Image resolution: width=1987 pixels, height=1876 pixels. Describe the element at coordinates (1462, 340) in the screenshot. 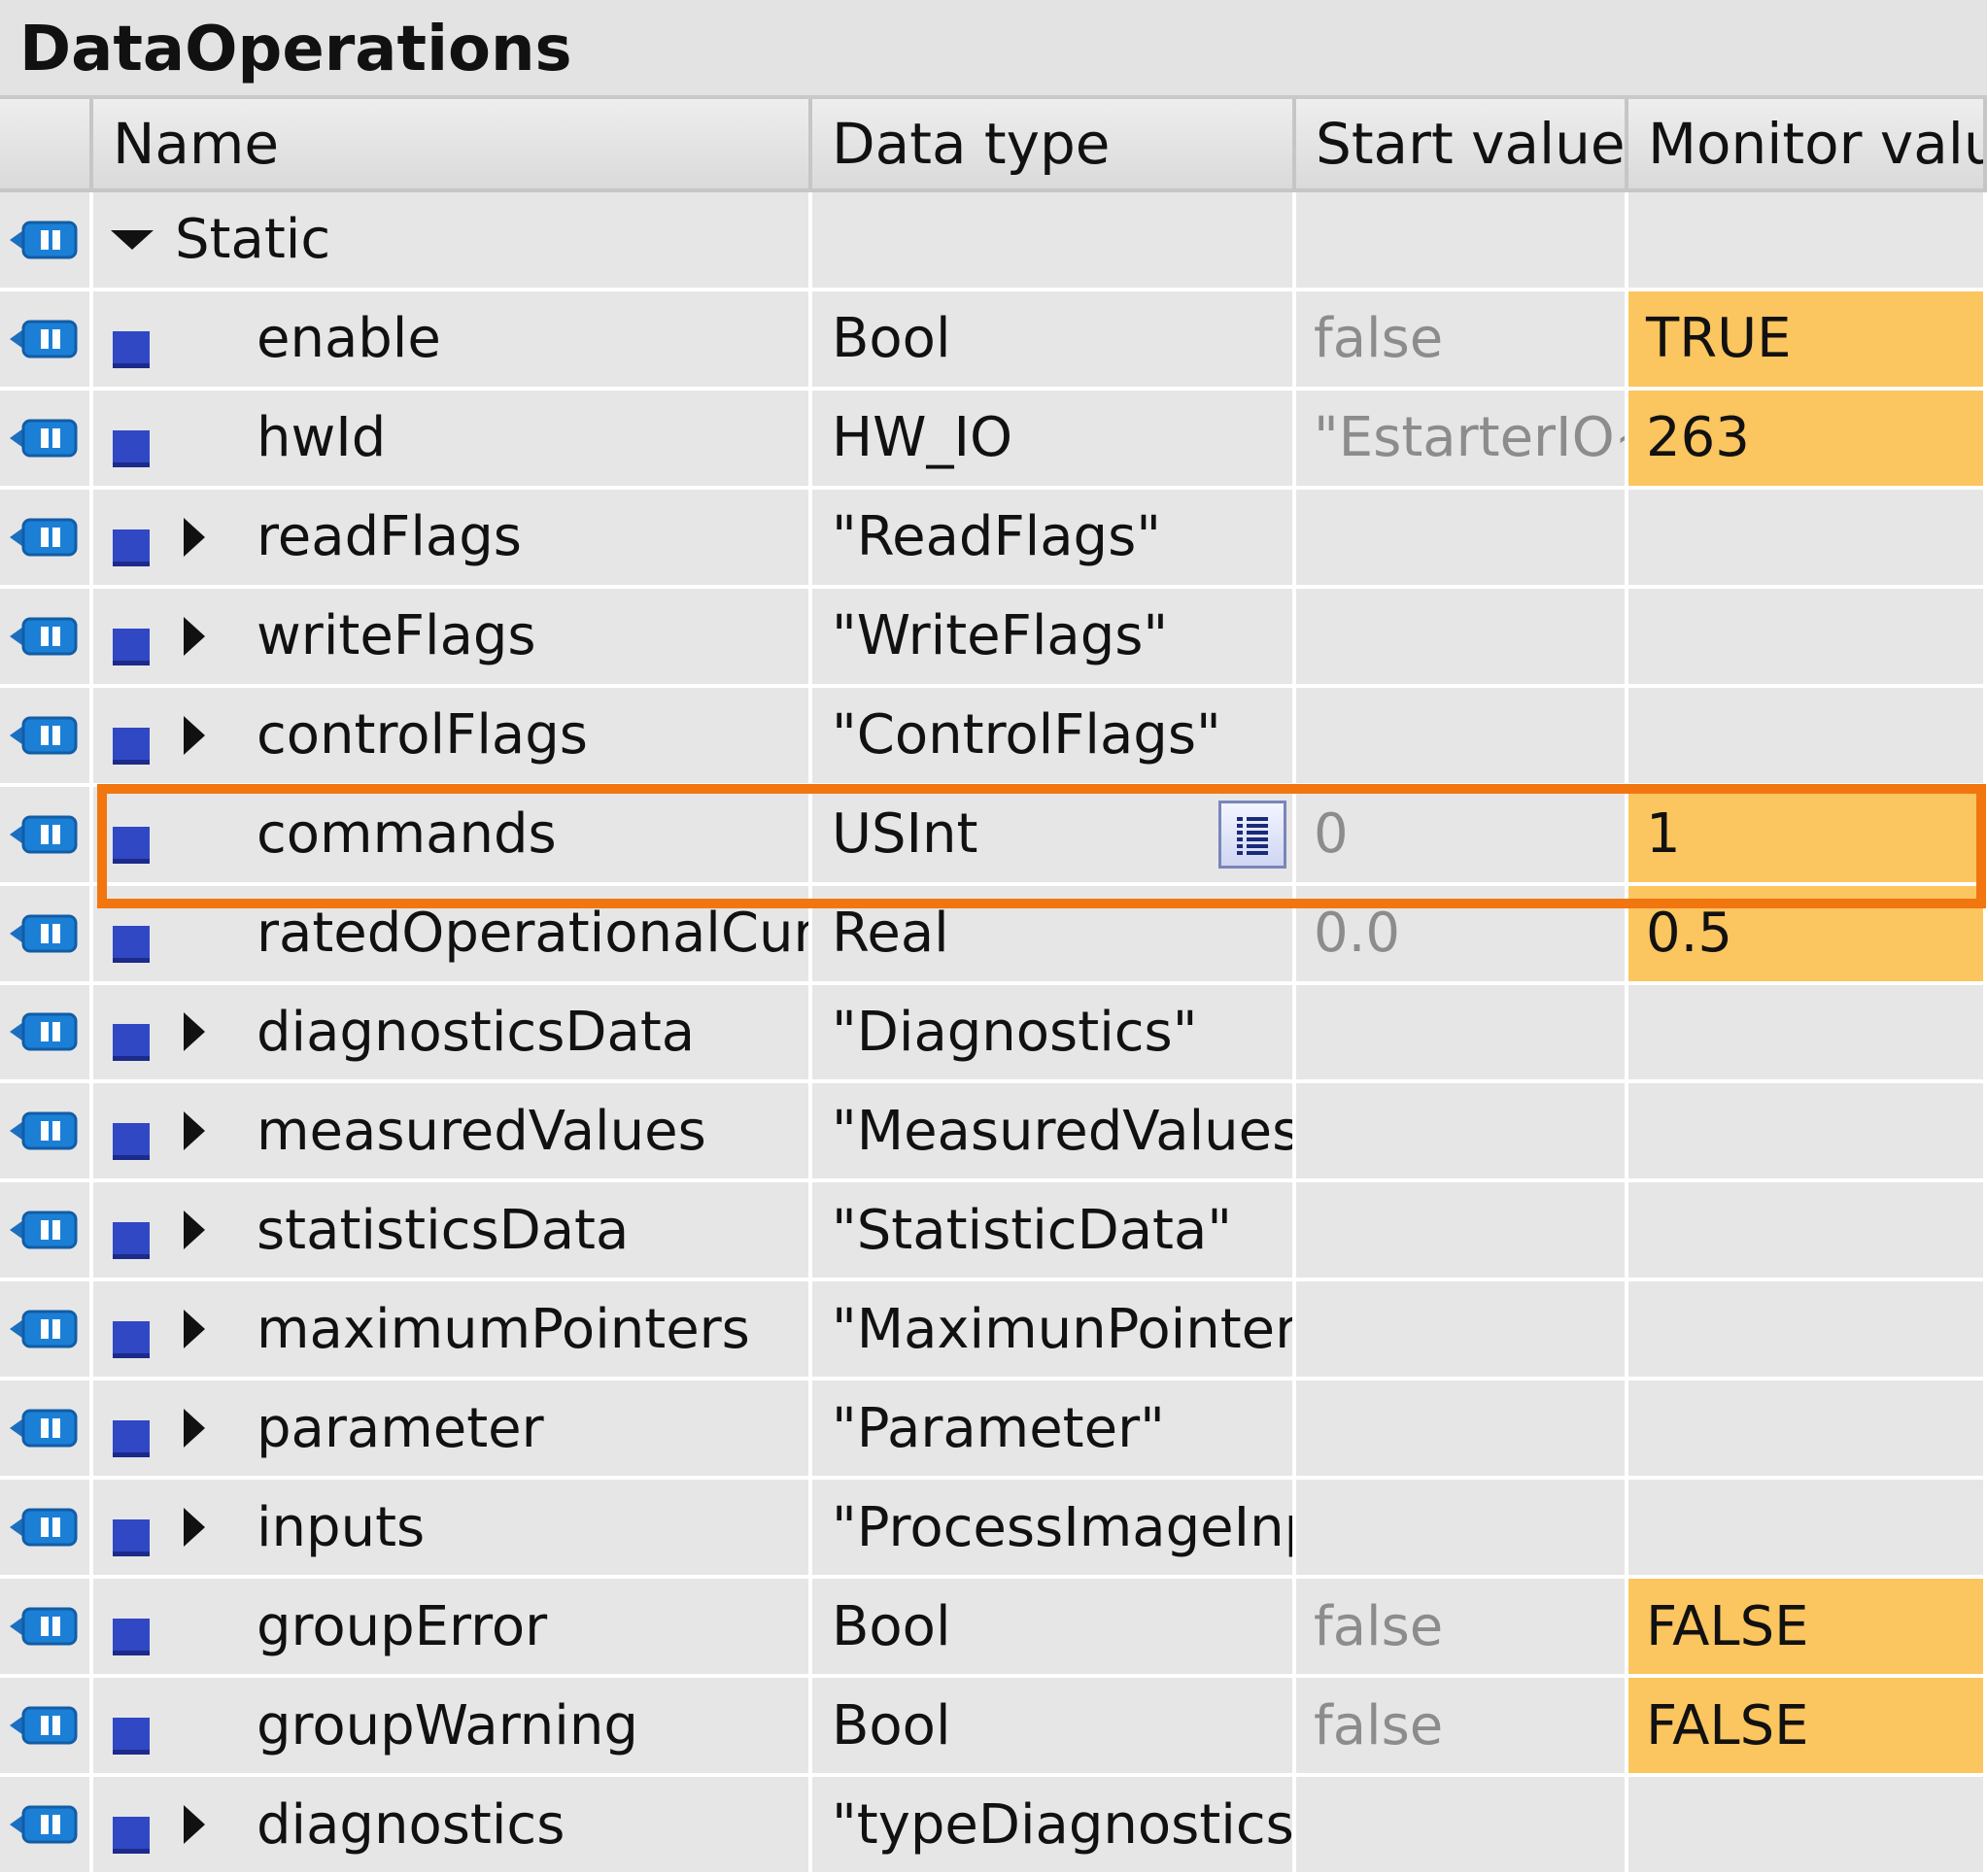

I see `row-enable-start-value: false` at that location.